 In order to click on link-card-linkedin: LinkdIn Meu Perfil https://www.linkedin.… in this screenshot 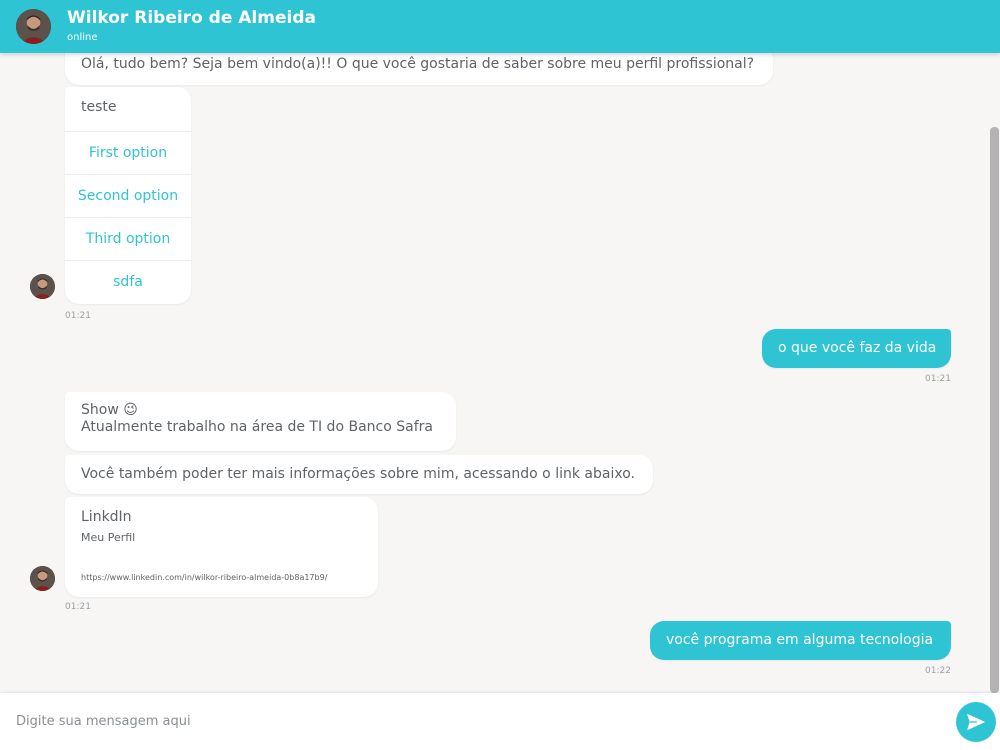, I will do `click(221, 547)`.